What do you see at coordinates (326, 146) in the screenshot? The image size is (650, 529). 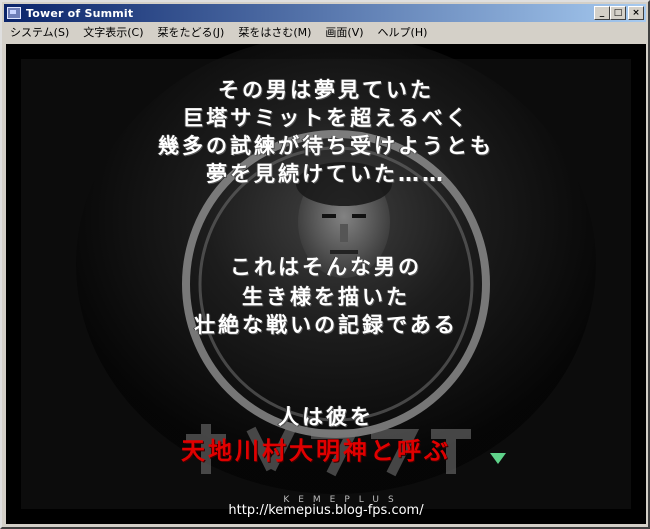 I see `story-line: 幾多の試練が待ち受けようとも` at bounding box center [326, 146].